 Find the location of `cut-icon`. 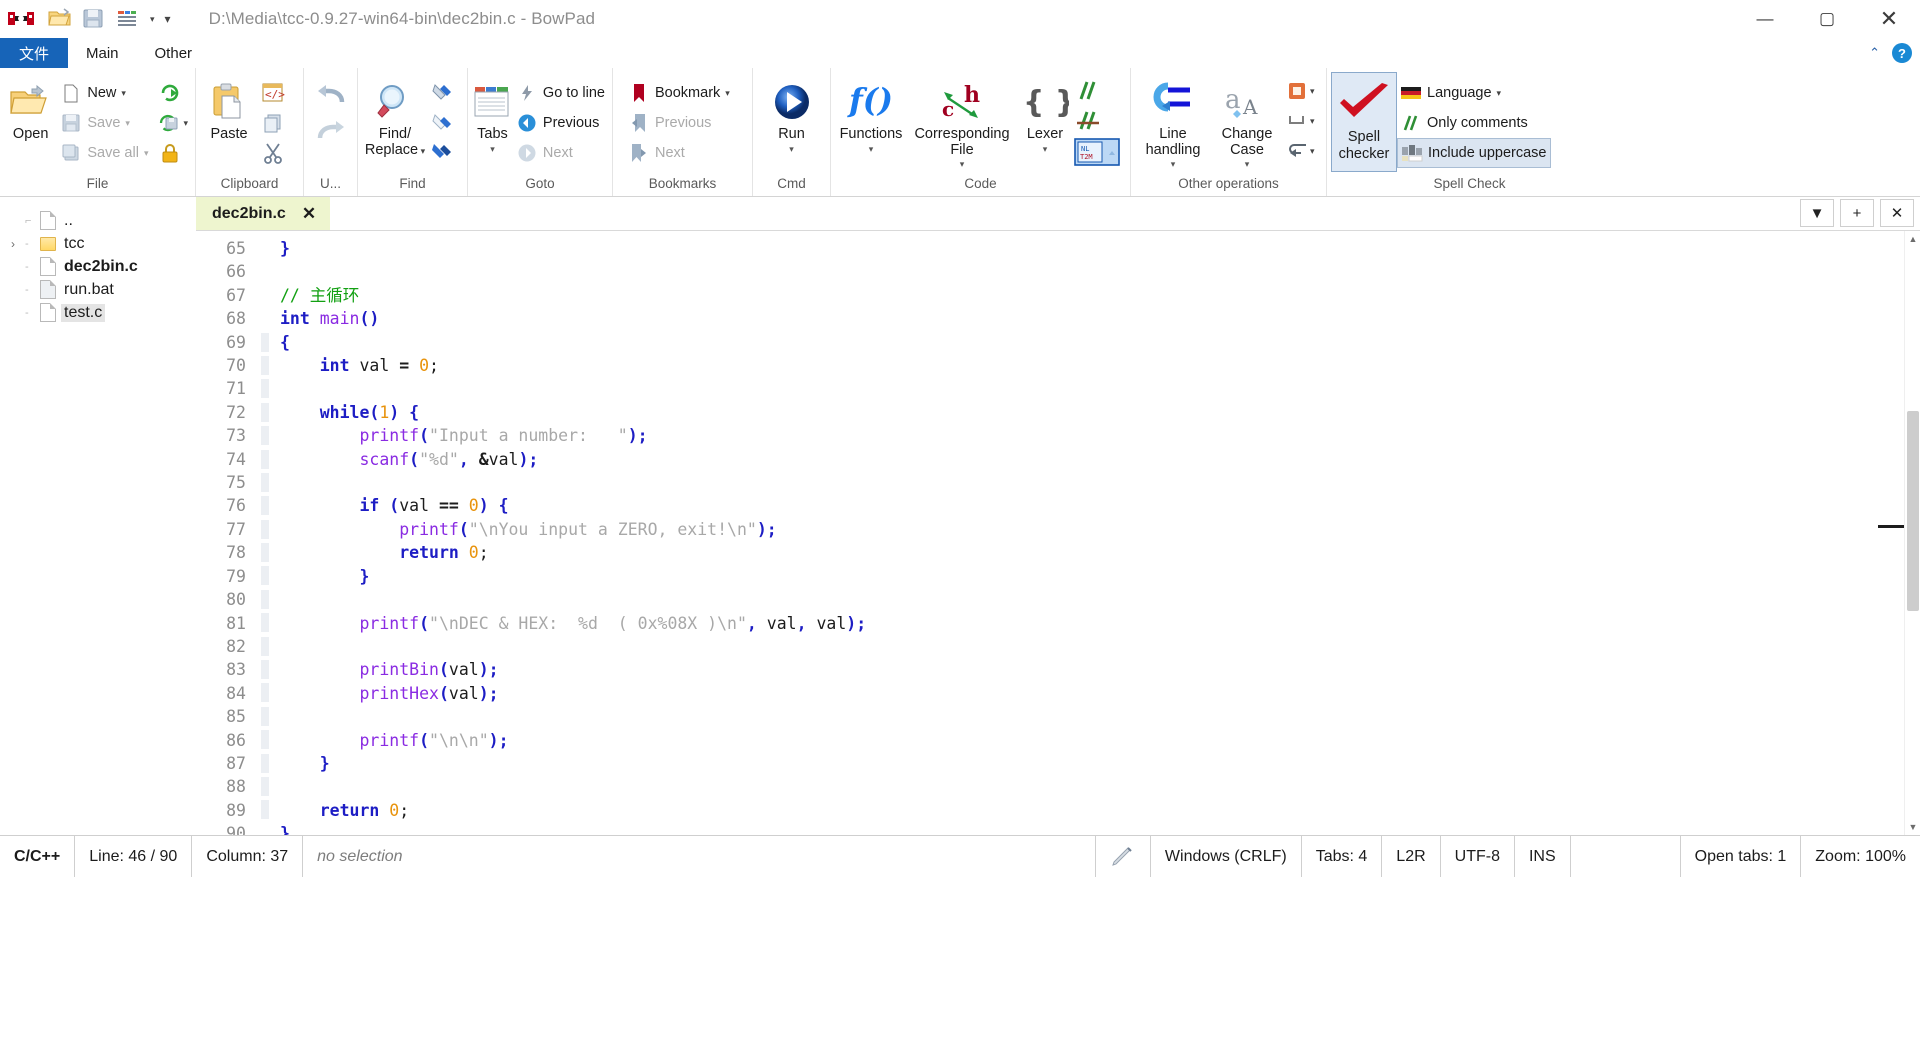

cut-icon is located at coordinates (273, 153).